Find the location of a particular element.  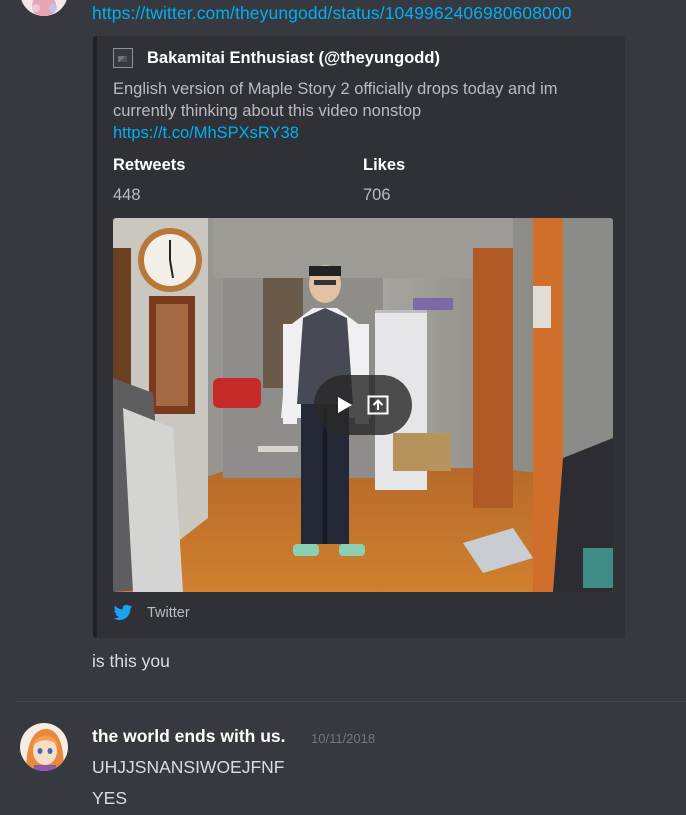

field-name-retweets: Retweets is located at coordinates (149, 165).